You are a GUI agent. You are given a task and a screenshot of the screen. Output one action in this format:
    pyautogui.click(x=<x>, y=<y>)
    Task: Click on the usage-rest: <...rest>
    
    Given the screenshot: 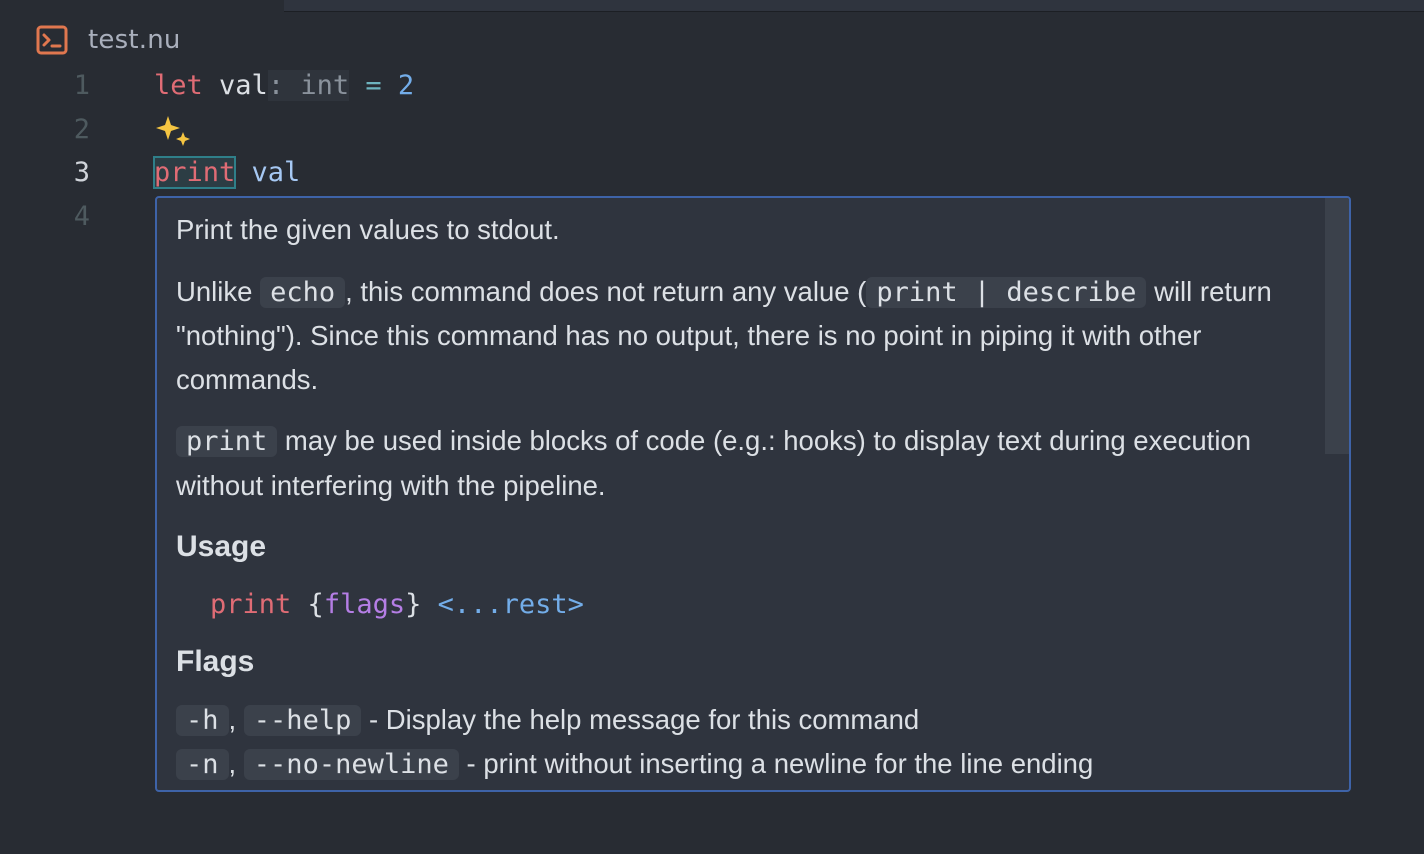 What is the action you would take?
    pyautogui.click(x=510, y=604)
    